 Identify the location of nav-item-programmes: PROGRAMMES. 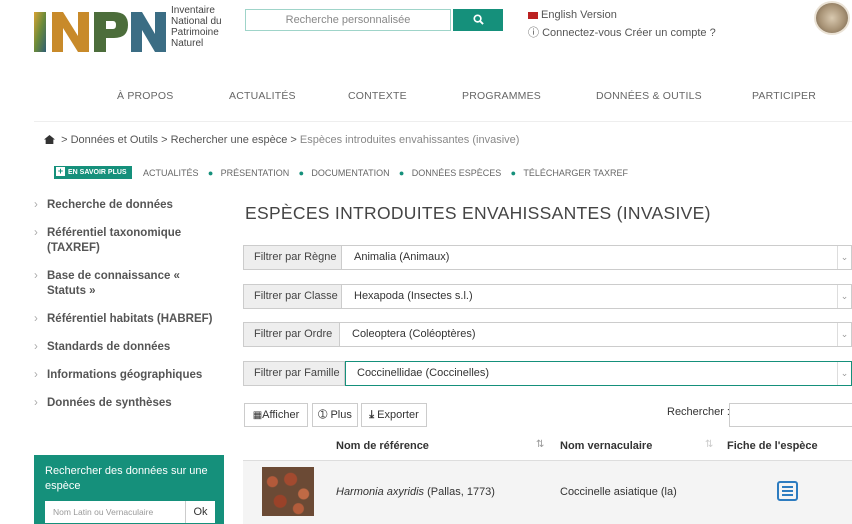
(501, 96).